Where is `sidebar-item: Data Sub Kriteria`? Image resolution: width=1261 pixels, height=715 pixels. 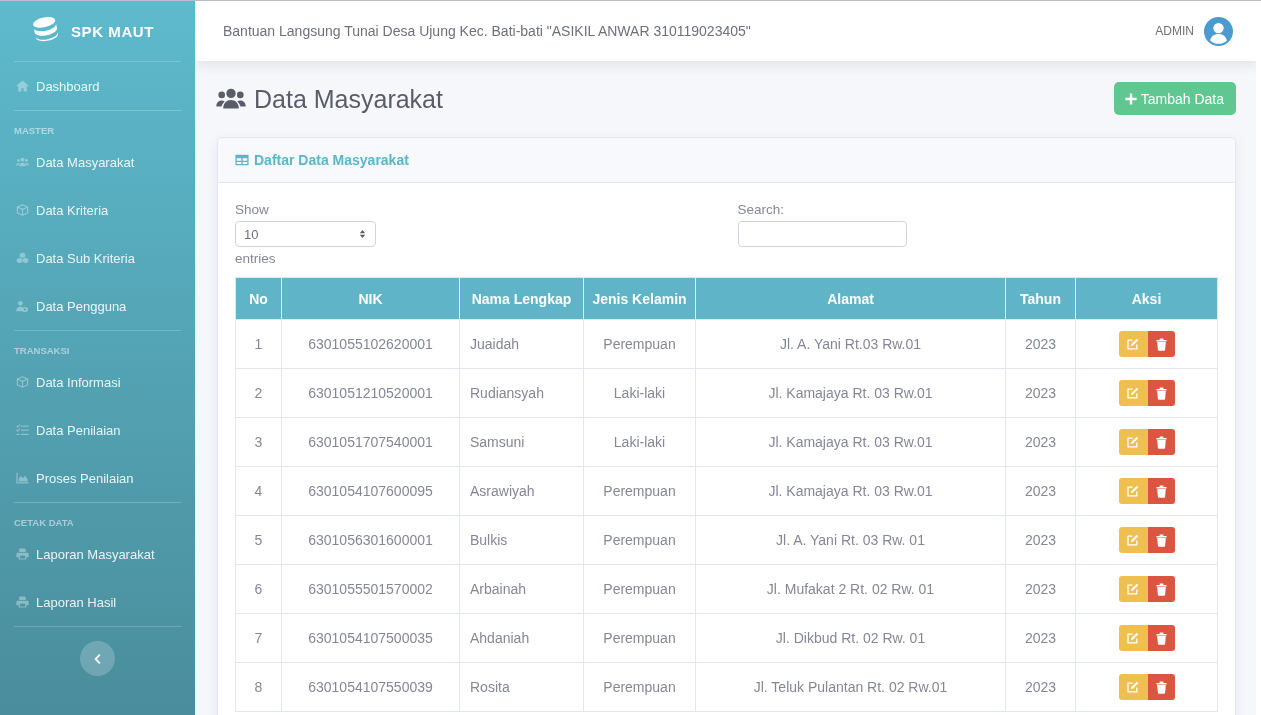 sidebar-item: Data Sub Kriteria is located at coordinates (72, 258).